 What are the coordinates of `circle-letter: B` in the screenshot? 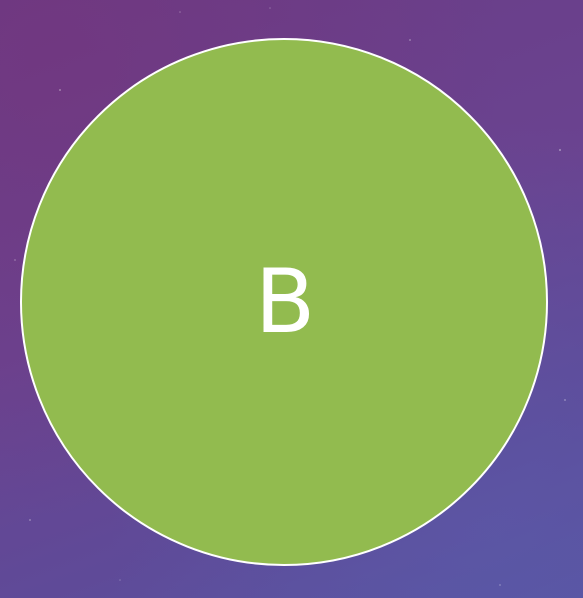 It's located at (285, 301).